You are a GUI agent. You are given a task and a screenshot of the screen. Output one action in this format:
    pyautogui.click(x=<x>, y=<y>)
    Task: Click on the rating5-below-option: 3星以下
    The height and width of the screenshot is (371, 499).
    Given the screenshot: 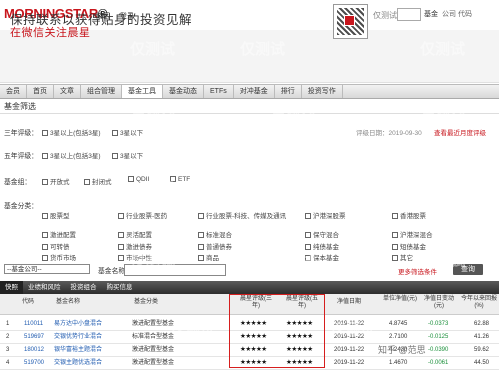 What is the action you would take?
    pyautogui.click(x=127, y=155)
    